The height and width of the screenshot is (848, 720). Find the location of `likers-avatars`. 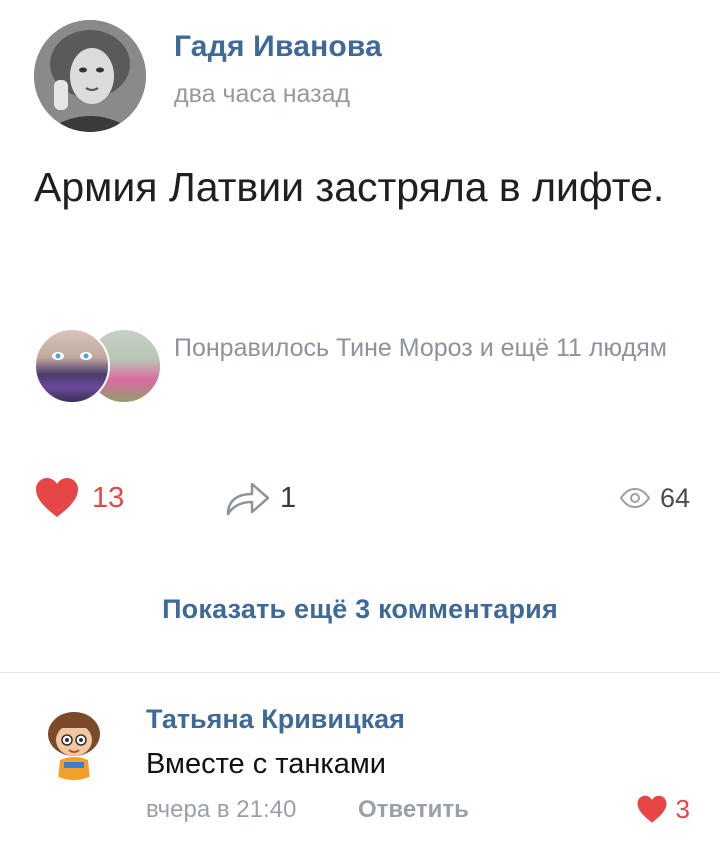

likers-avatars is located at coordinates (99, 366).